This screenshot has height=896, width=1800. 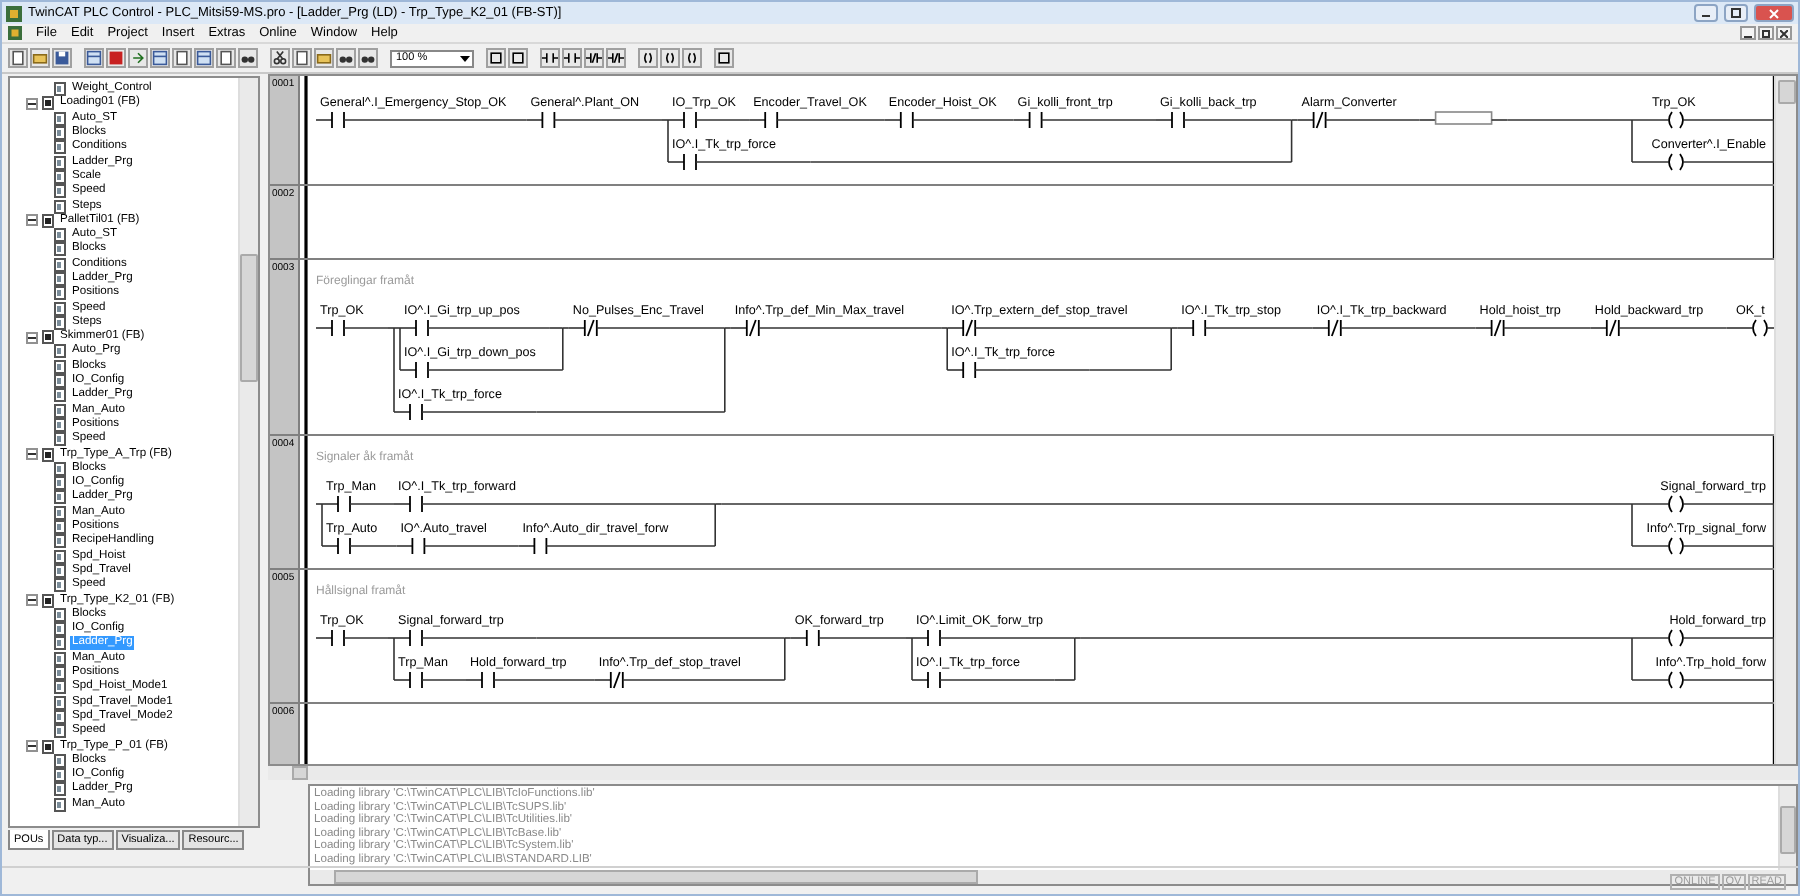 I want to click on empty-box, so click(x=1463, y=118).